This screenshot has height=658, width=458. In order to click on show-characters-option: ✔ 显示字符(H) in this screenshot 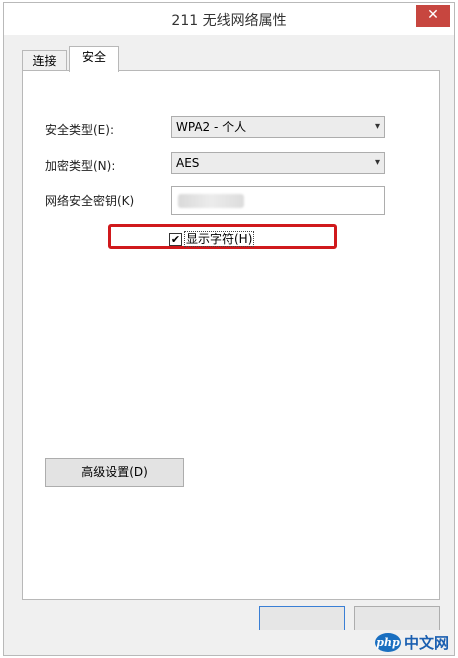, I will do `click(212, 239)`.